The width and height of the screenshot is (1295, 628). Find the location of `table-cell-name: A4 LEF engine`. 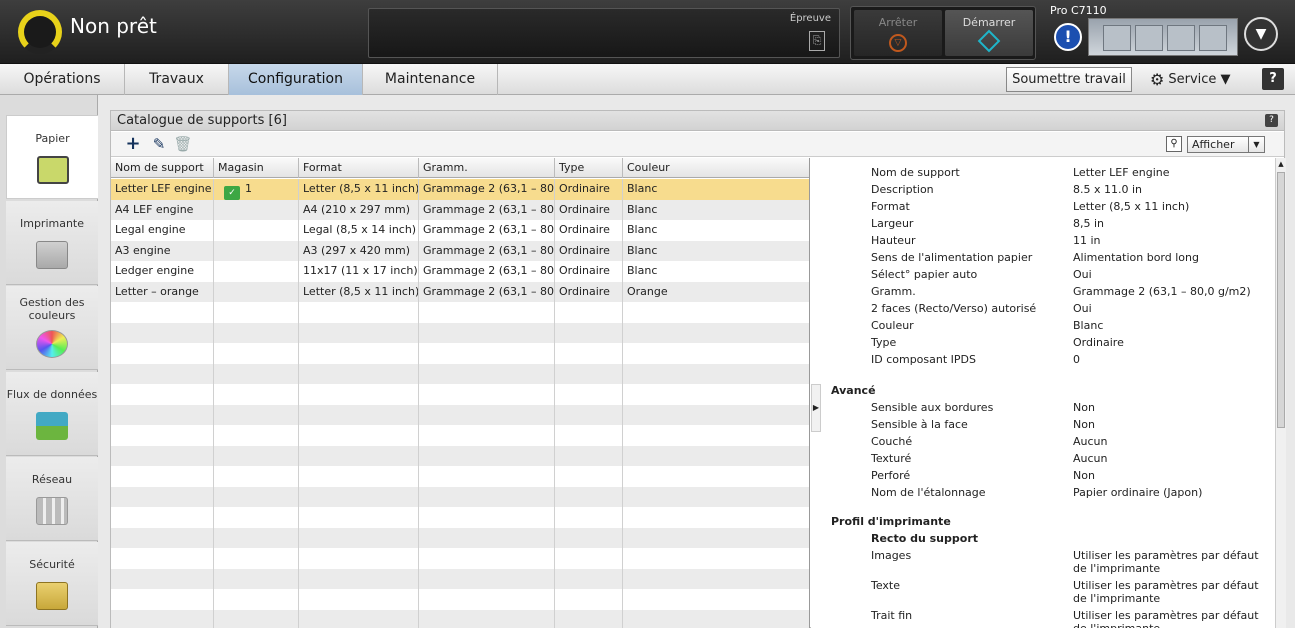

table-cell-name: A4 LEF engine is located at coordinates (162, 209).